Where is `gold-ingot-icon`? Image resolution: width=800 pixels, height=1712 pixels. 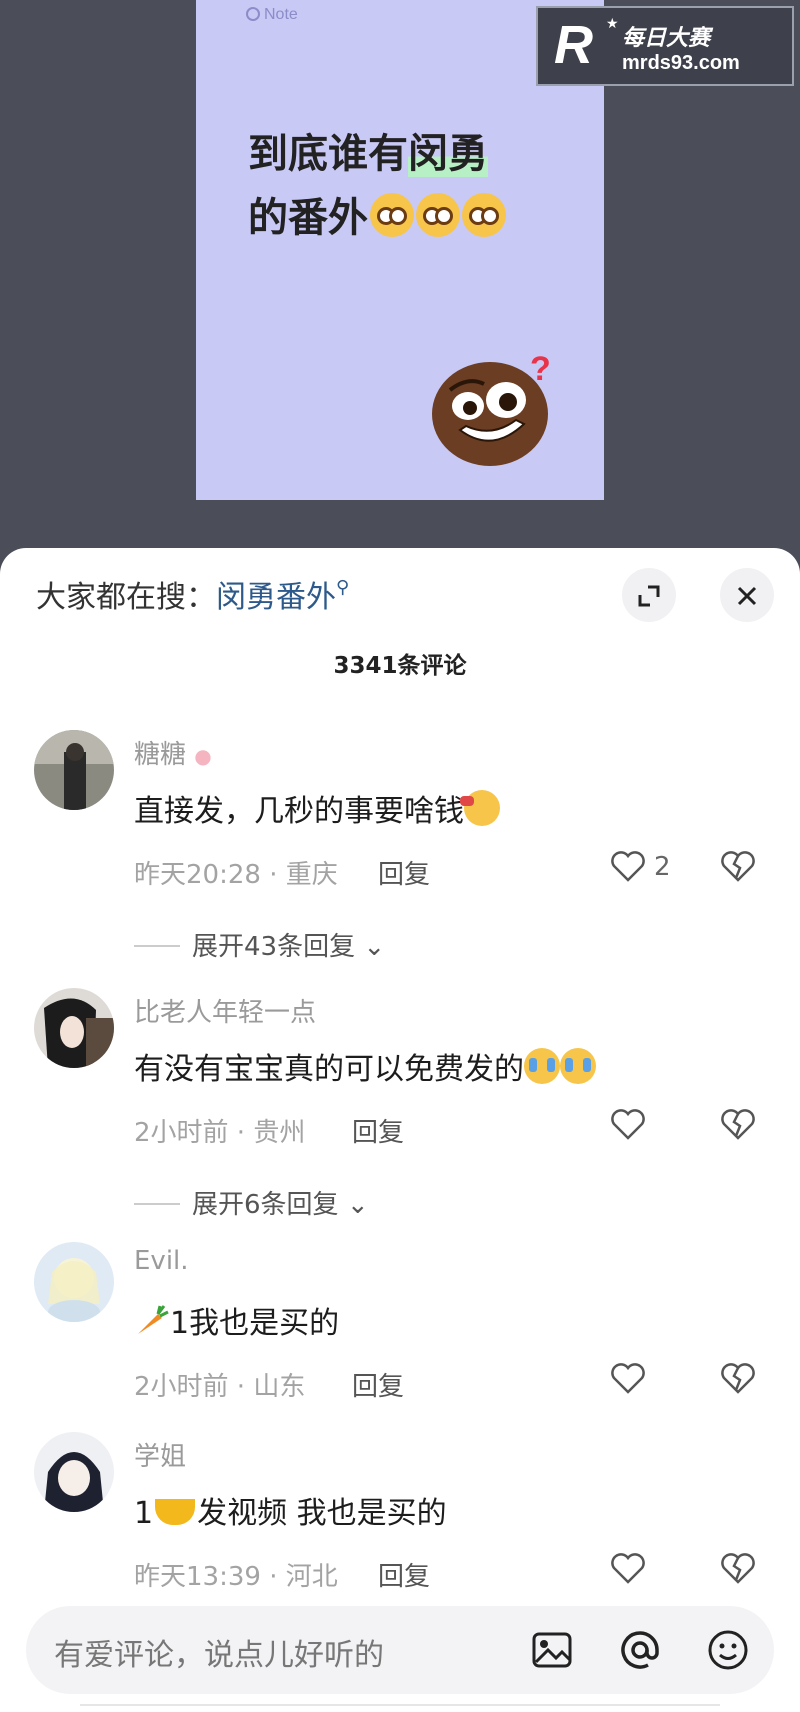
gold-ingot-icon is located at coordinates (175, 1512).